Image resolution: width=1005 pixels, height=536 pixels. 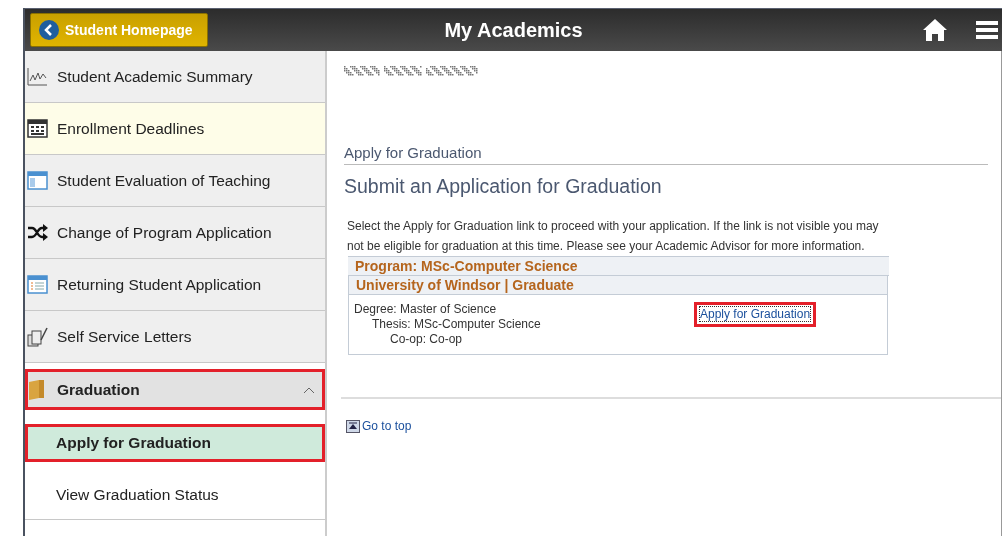 What do you see at coordinates (387, 426) in the screenshot?
I see `go-to-top-link: Go to top` at bounding box center [387, 426].